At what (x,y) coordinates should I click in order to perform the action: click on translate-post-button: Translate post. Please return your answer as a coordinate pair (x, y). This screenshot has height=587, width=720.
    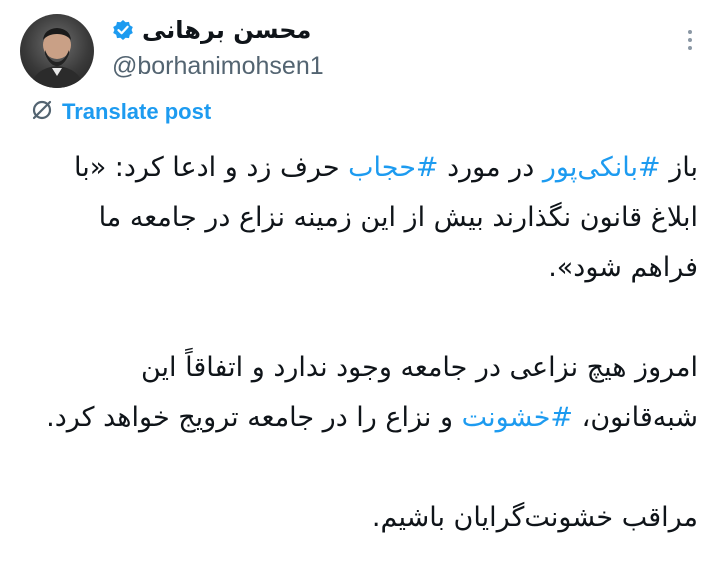
    Looking at the image, I should click on (120, 112).